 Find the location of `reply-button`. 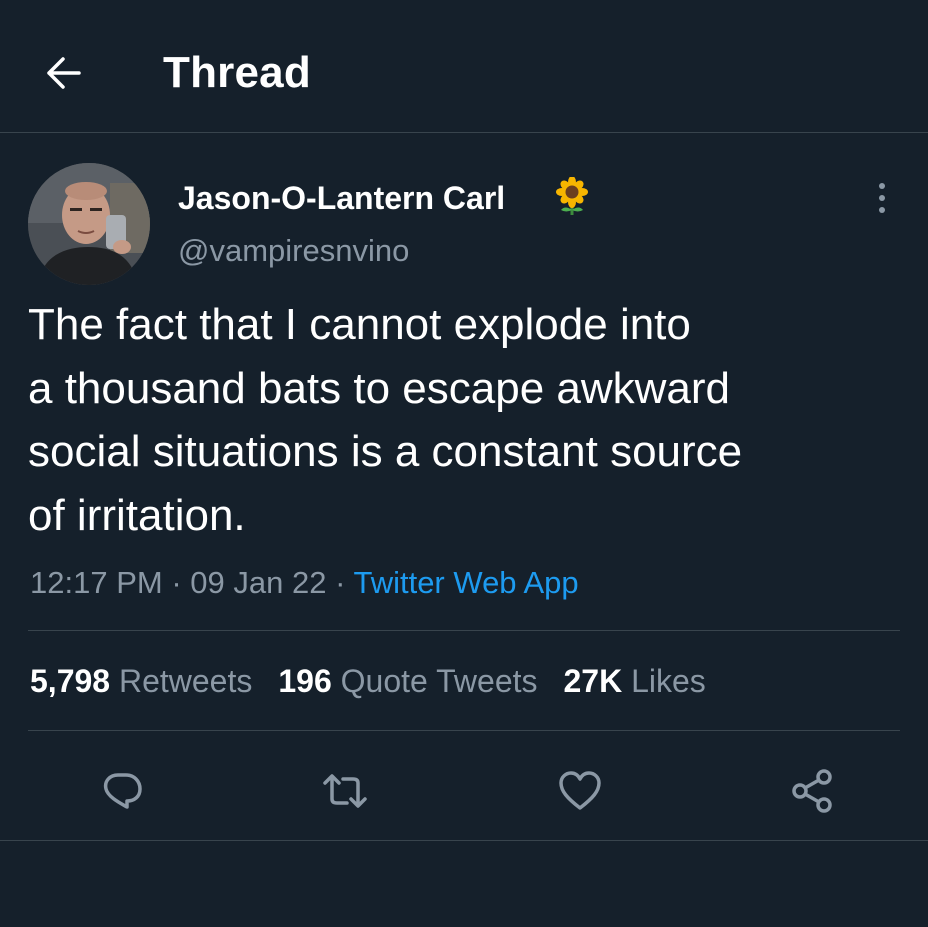

reply-button is located at coordinates (122, 791).